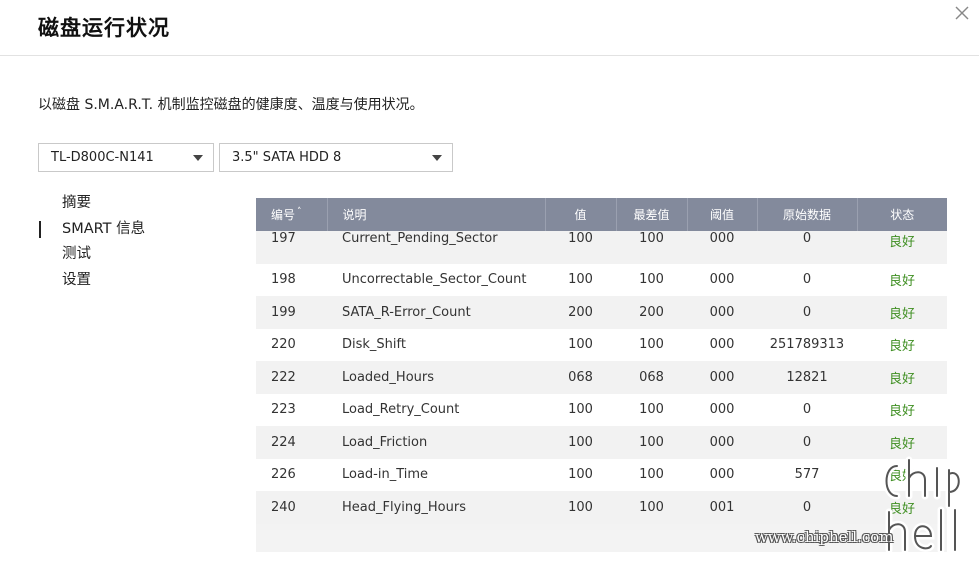 Image resolution: width=979 pixels, height=571 pixels. Describe the element at coordinates (283, 238) in the screenshot. I see `cell-id: 197` at that location.